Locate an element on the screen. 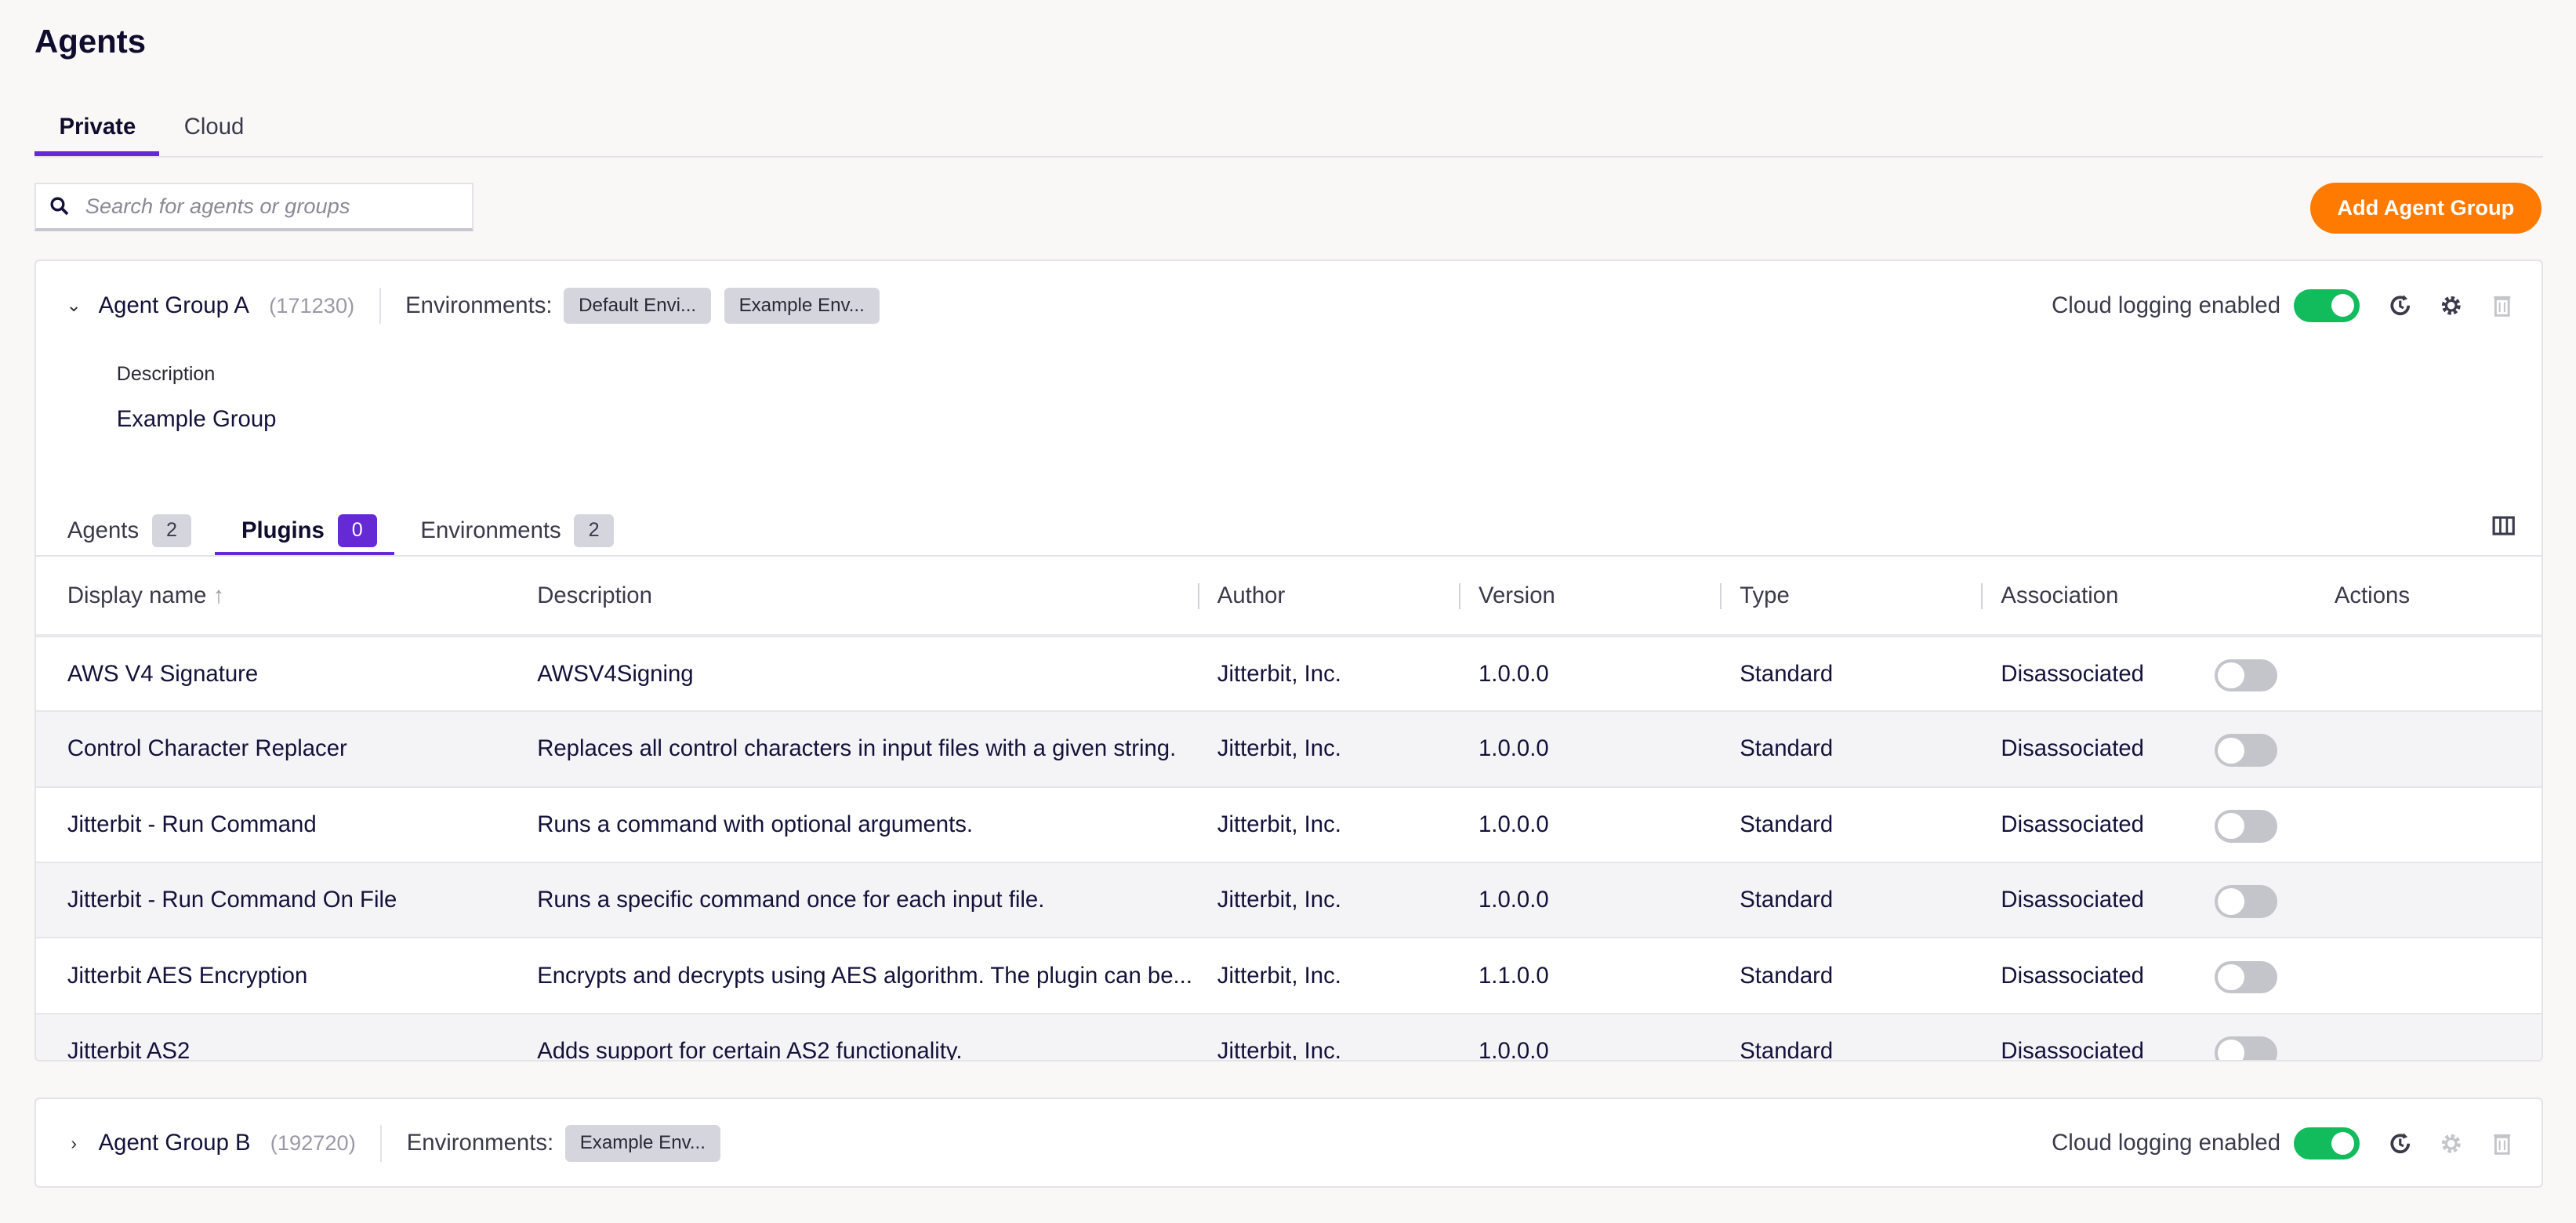 Image resolution: width=2576 pixels, height=1223 pixels. add-agent-group-button: Add Agent Group is located at coordinates (2425, 208).